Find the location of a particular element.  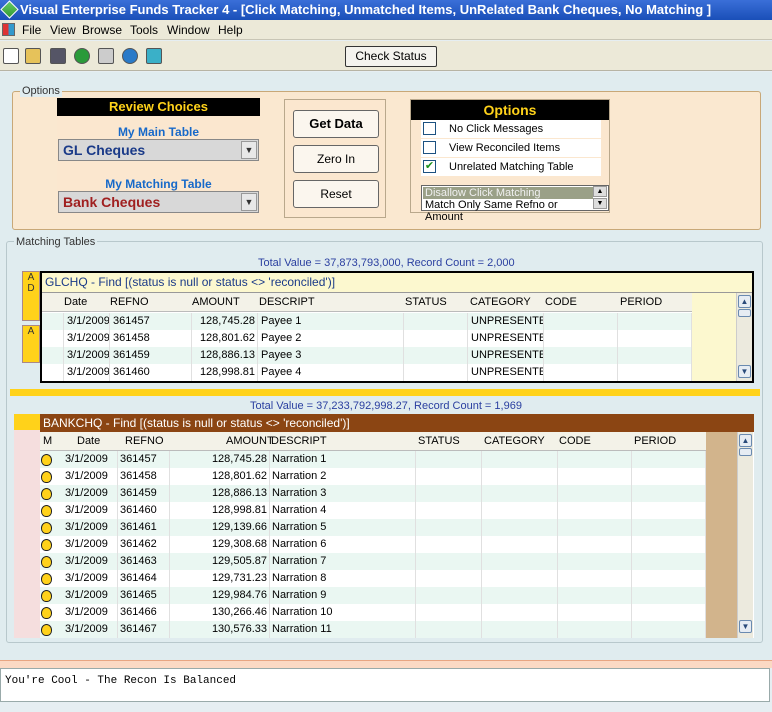

col-amount: AMOUNT is located at coordinates (250, 441).